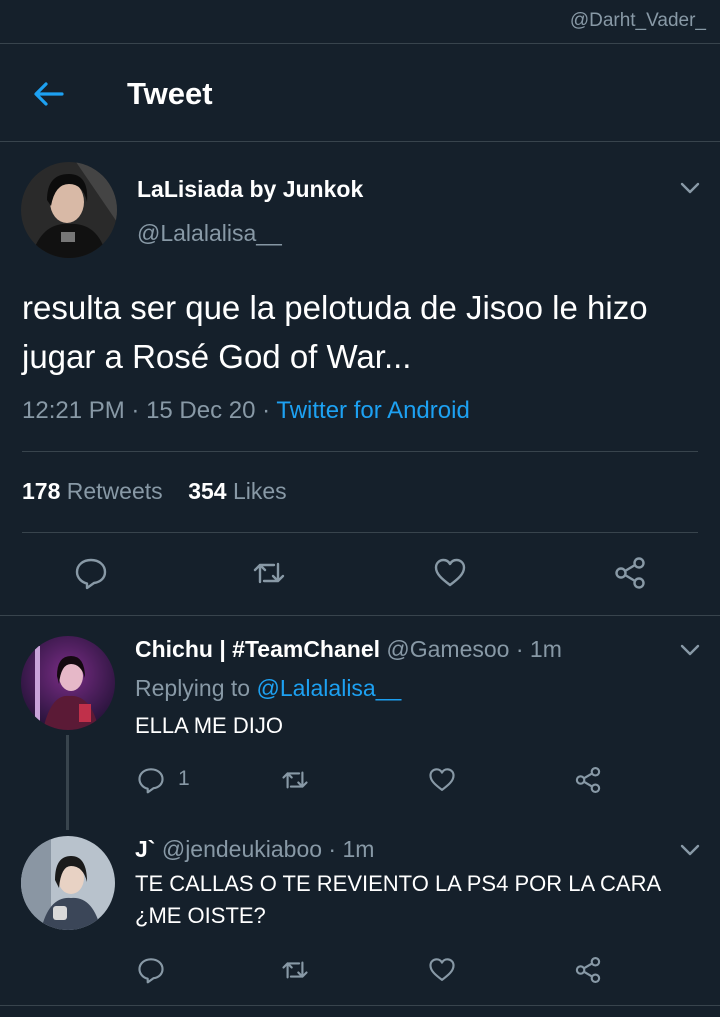  Describe the element at coordinates (360, 141) in the screenshot. I see `header-divider` at that location.